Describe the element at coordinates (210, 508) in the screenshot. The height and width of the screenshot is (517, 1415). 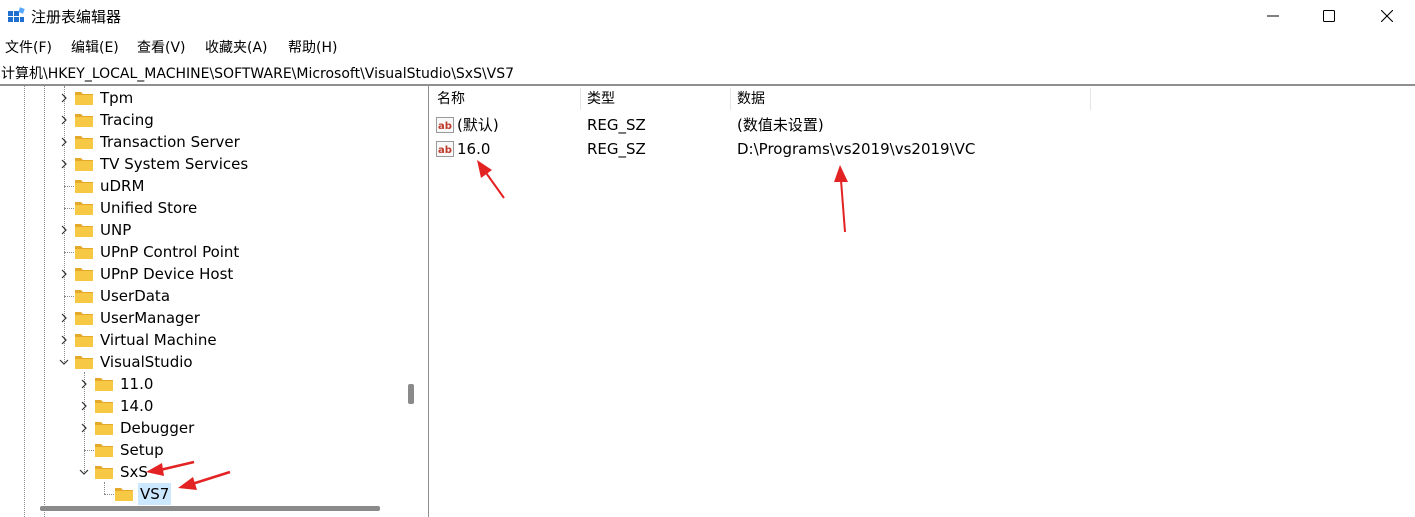
I see `tree-horizontal-scroll-thumb` at that location.